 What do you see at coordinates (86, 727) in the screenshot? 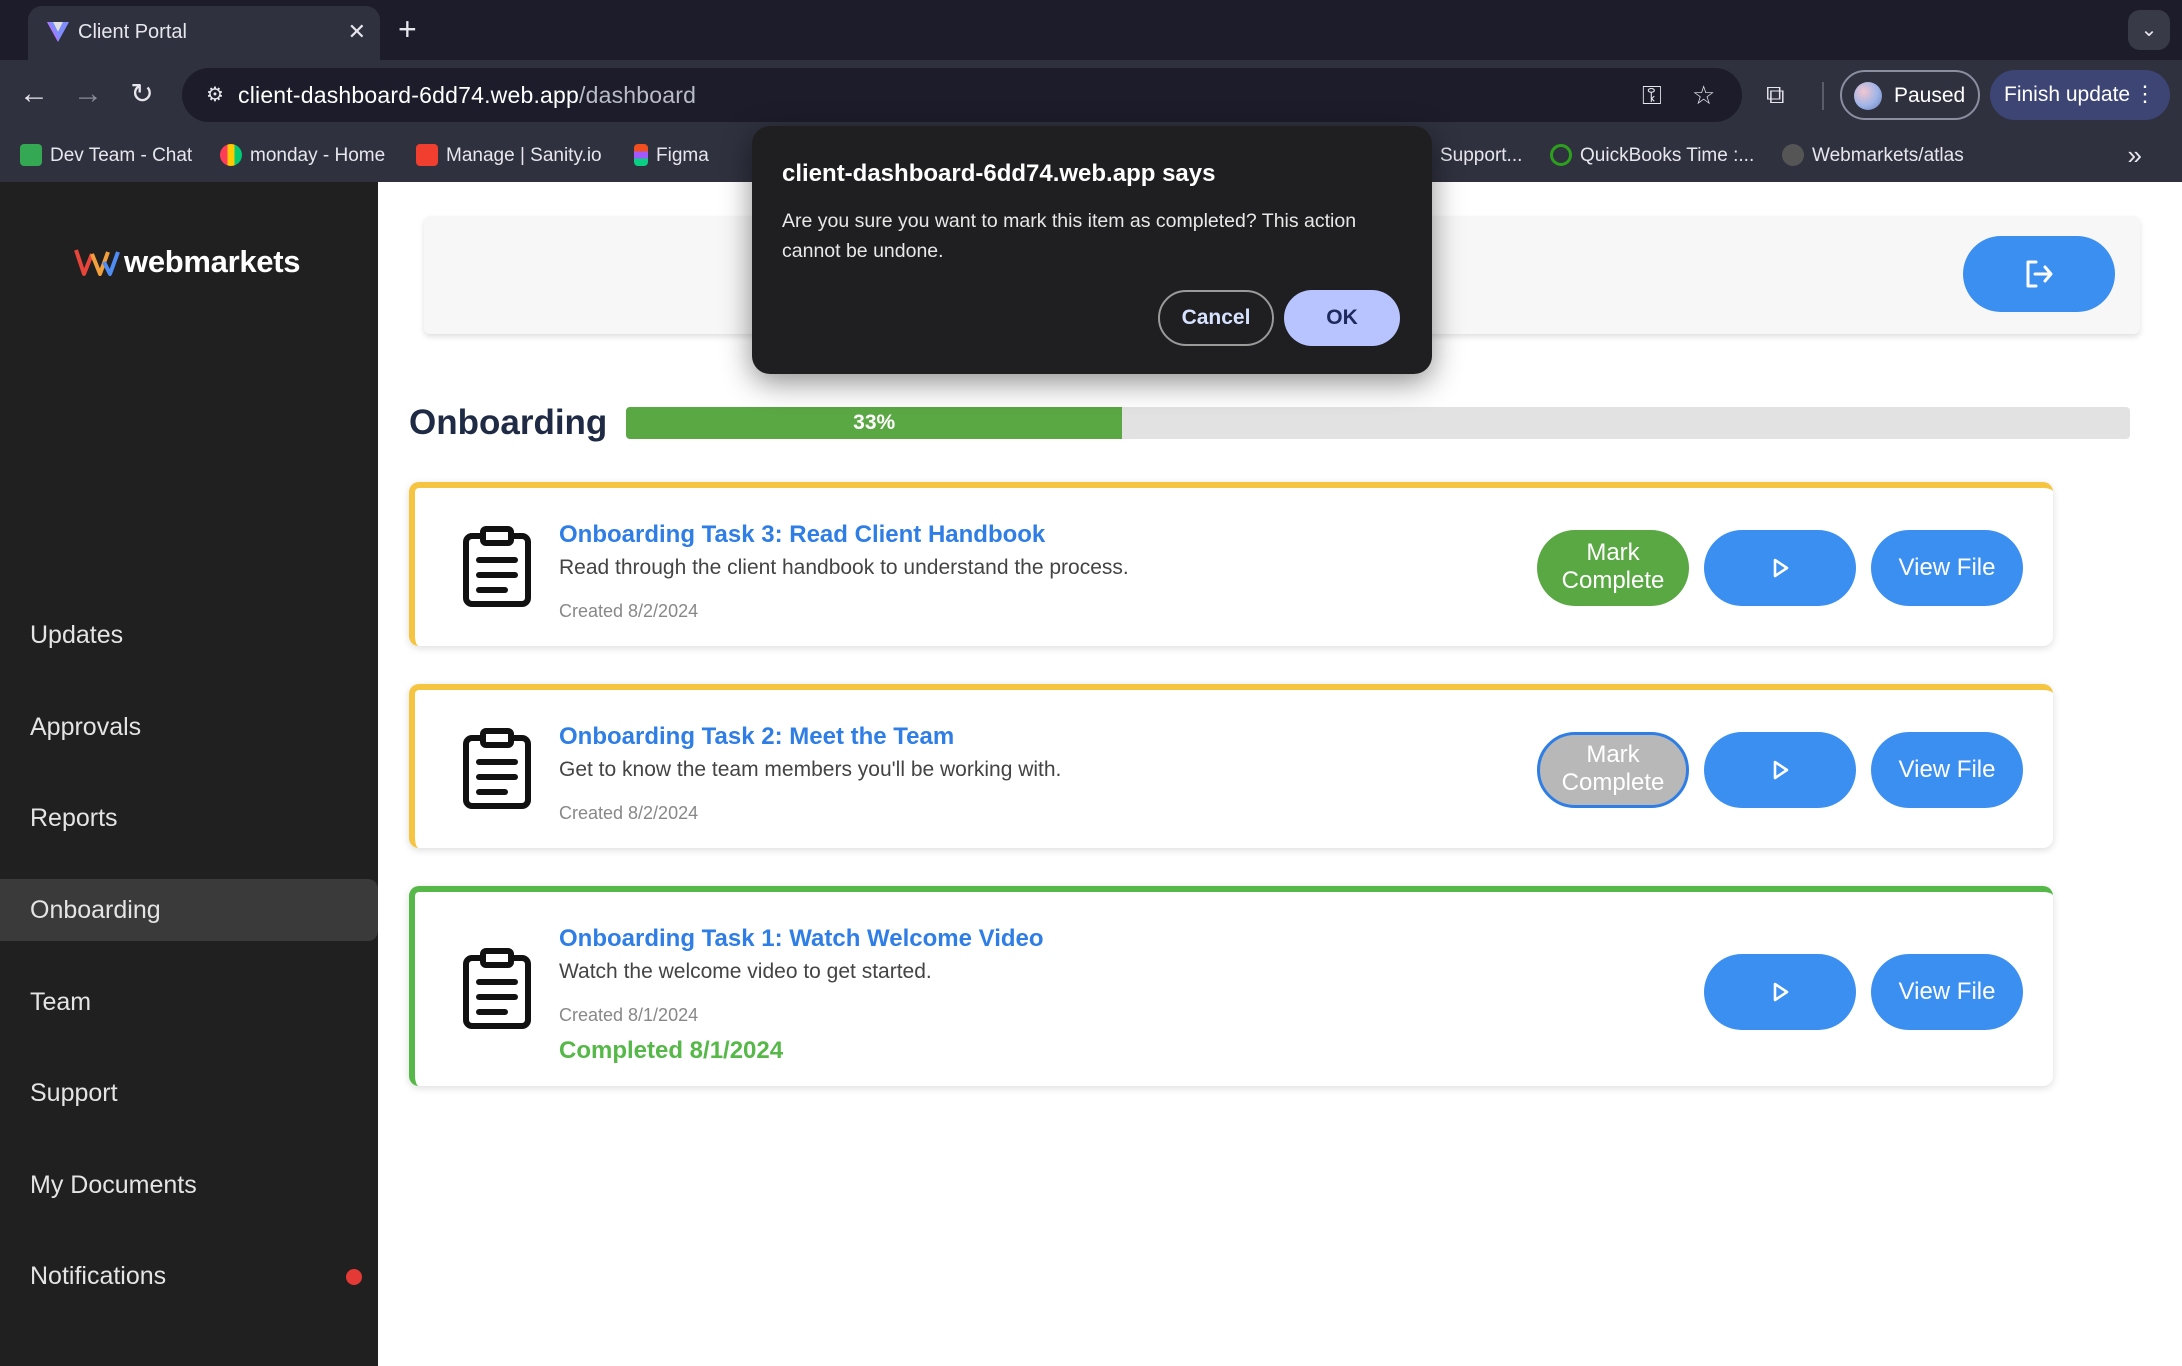
I see `sidebar-item-label: Approvals` at bounding box center [86, 727].